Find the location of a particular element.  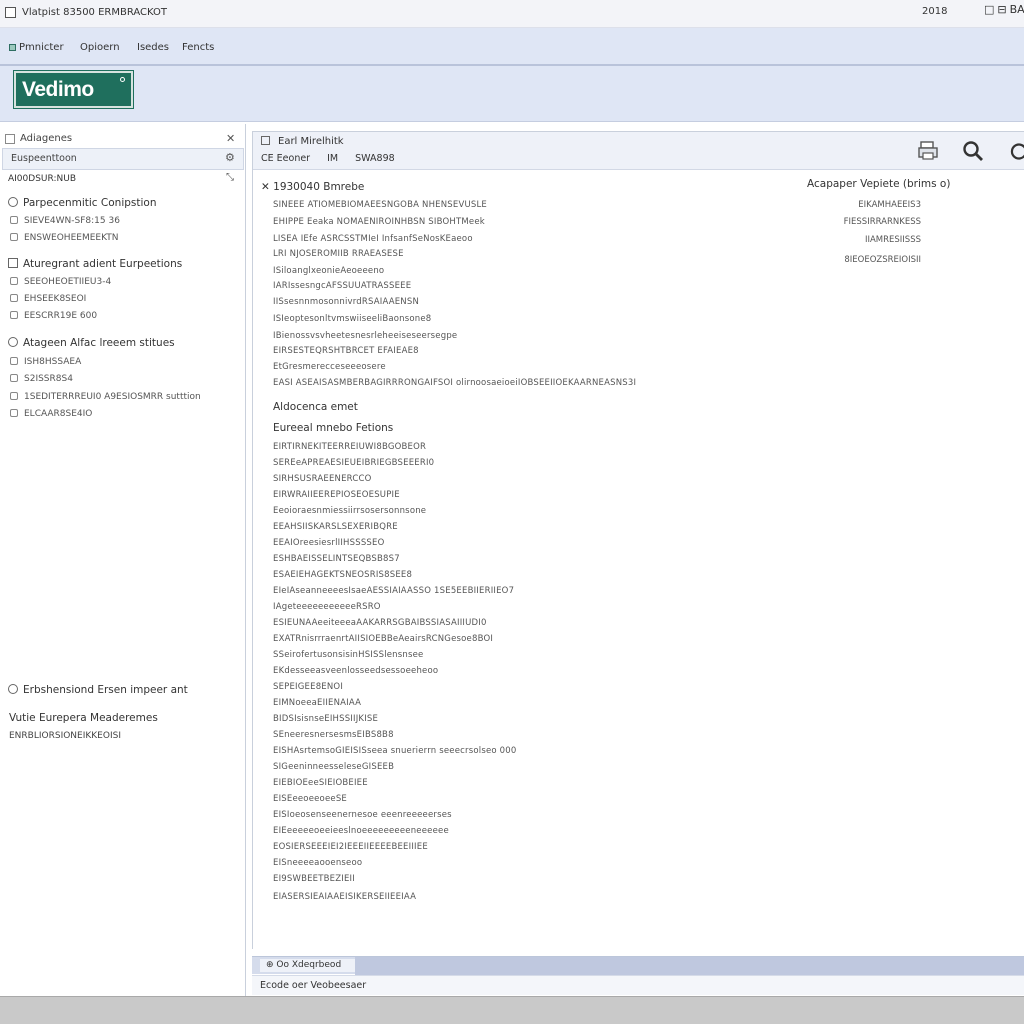

list-item: IARIssesngcAFSSUUATRASSEEE is located at coordinates (342, 286).